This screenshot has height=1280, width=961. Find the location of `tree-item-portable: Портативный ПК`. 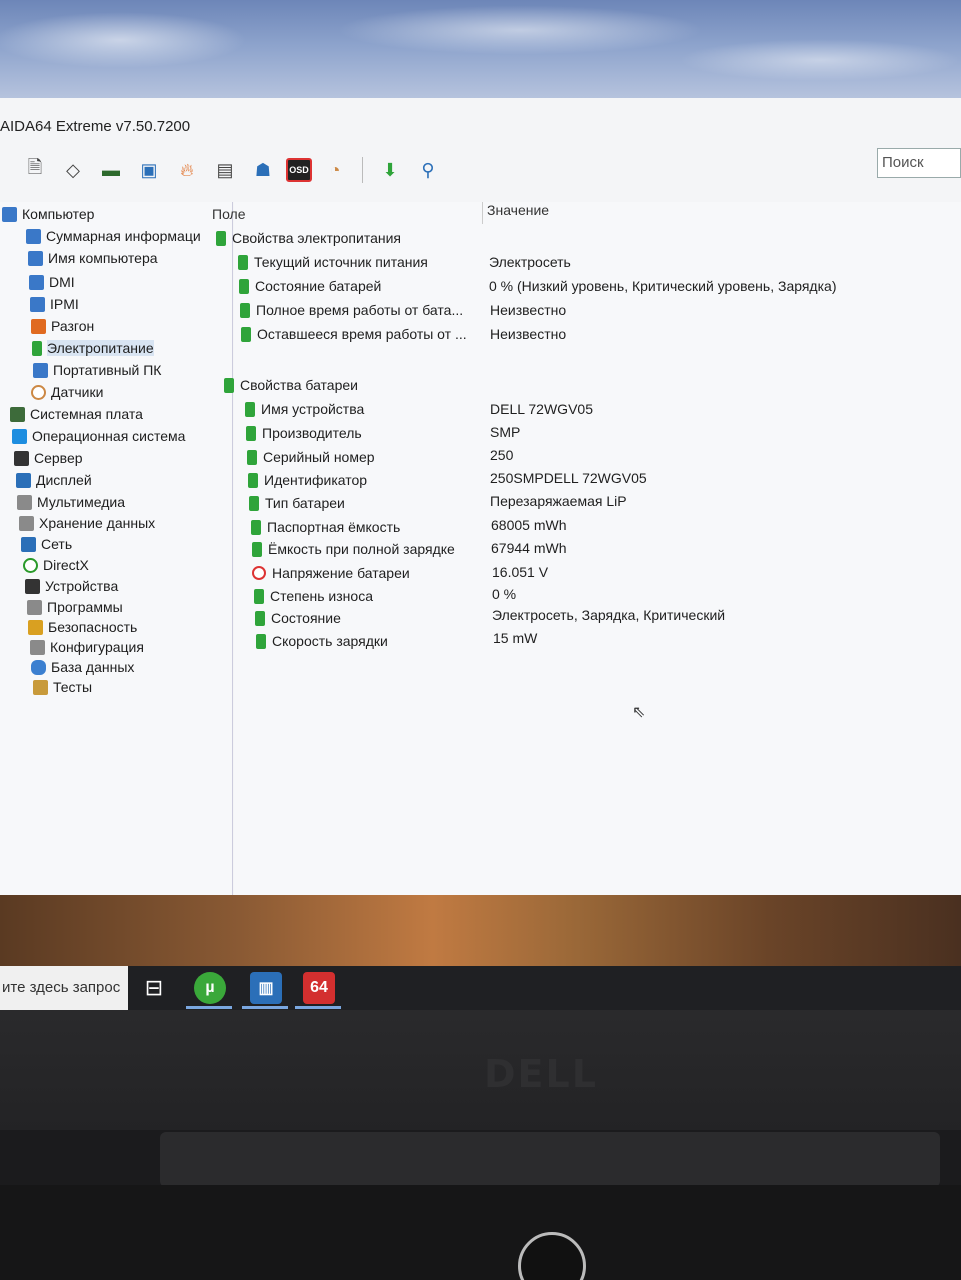

tree-item-portable: Портативный ПК is located at coordinates (97, 370).